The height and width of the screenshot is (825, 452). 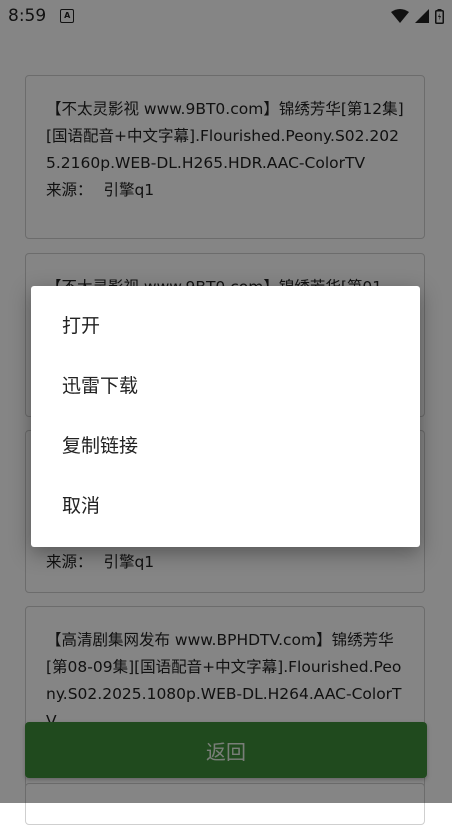 What do you see at coordinates (225, 386) in the screenshot?
I see `thunder-download-option: 迅雷下载` at bounding box center [225, 386].